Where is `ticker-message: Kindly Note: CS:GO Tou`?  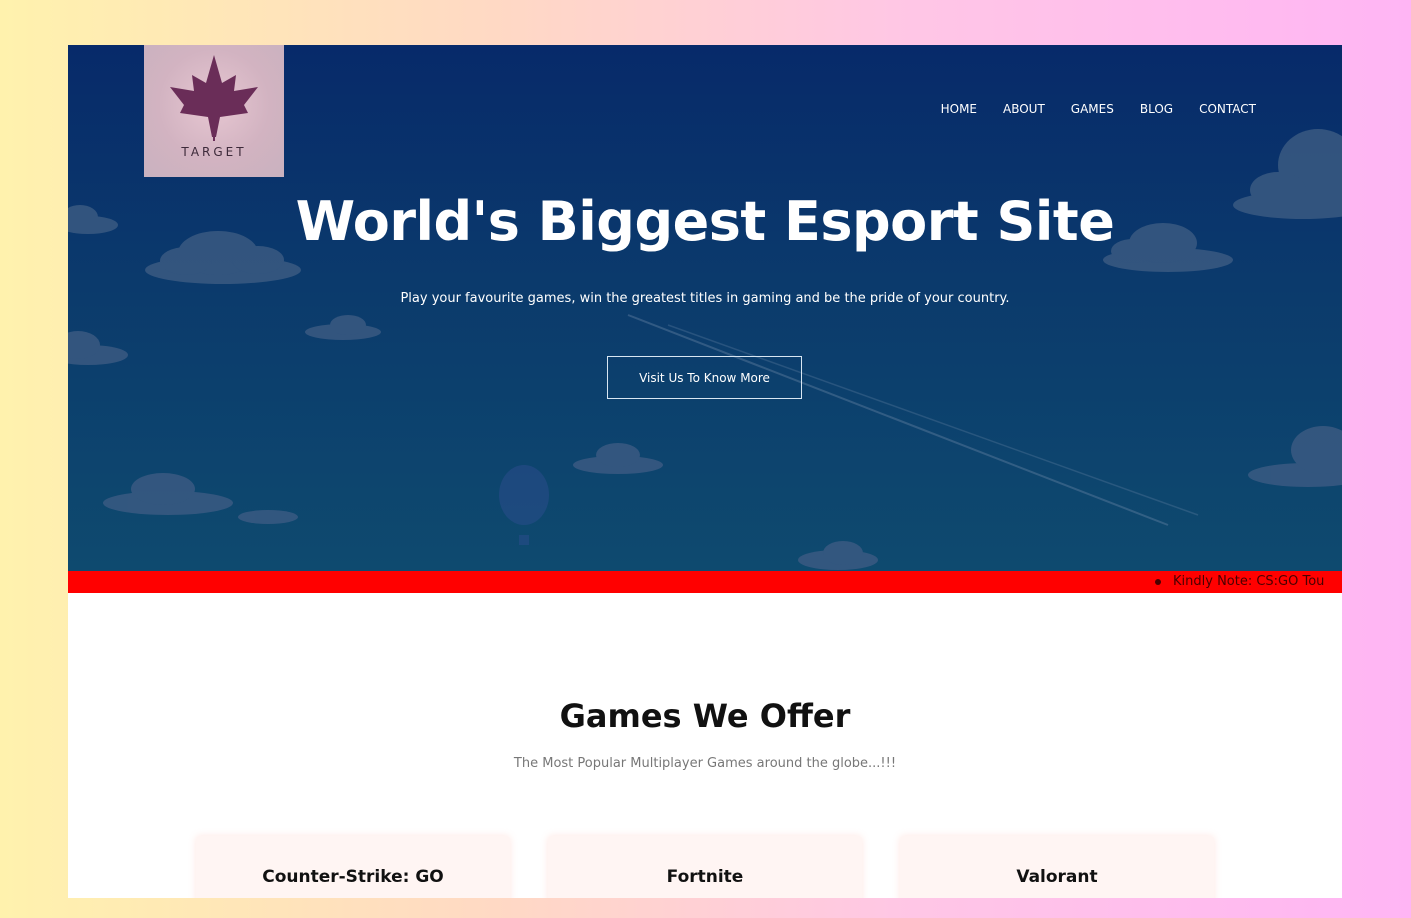 ticker-message: Kindly Note: CS:GO Tou is located at coordinates (1239, 581).